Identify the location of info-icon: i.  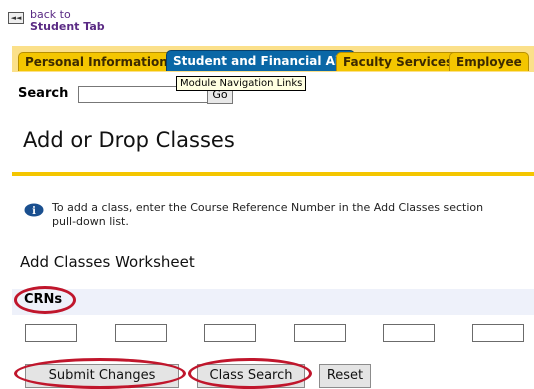
(34, 210).